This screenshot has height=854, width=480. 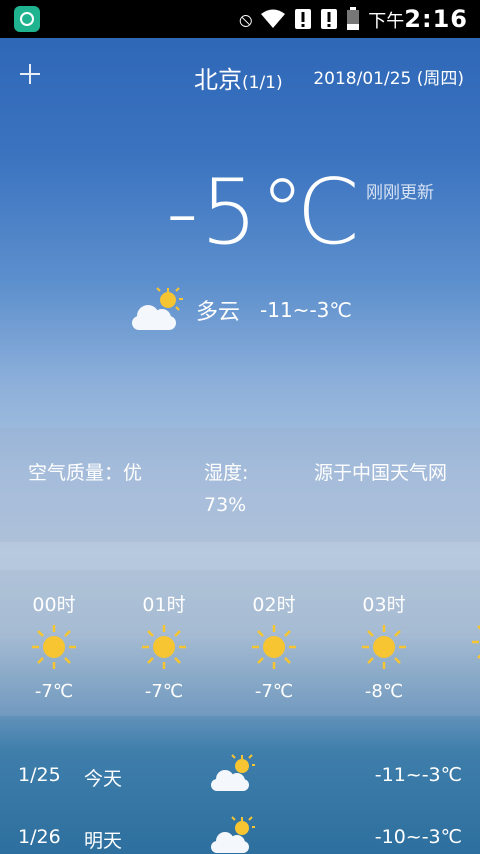 What do you see at coordinates (386, 21) in the screenshot?
I see `time-prefix: 下午` at bounding box center [386, 21].